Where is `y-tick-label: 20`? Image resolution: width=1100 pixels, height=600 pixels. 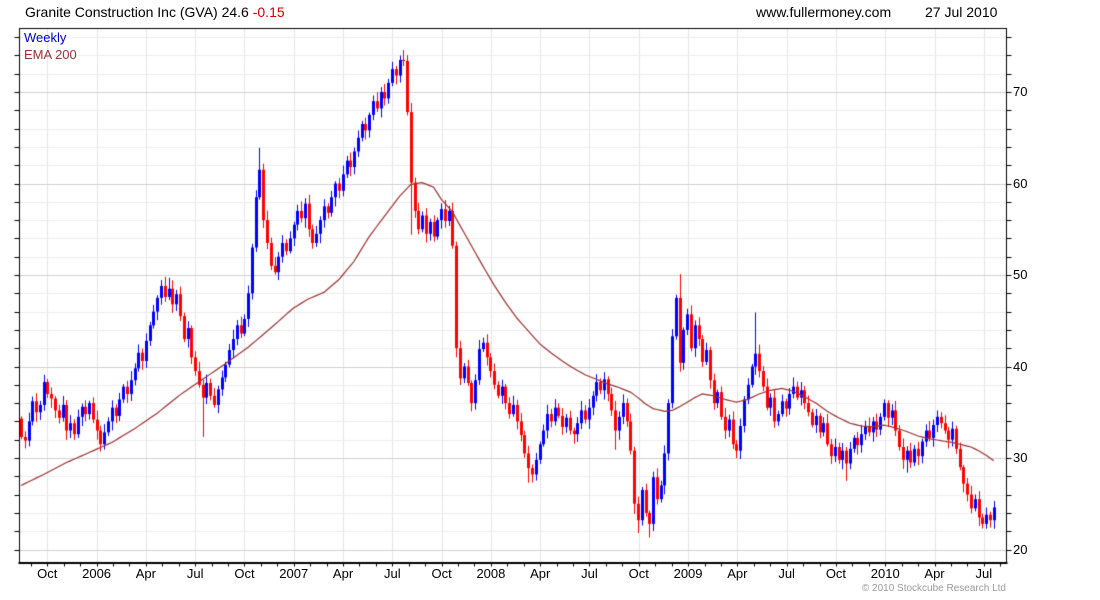
y-tick-label: 20 is located at coordinates (1020, 549).